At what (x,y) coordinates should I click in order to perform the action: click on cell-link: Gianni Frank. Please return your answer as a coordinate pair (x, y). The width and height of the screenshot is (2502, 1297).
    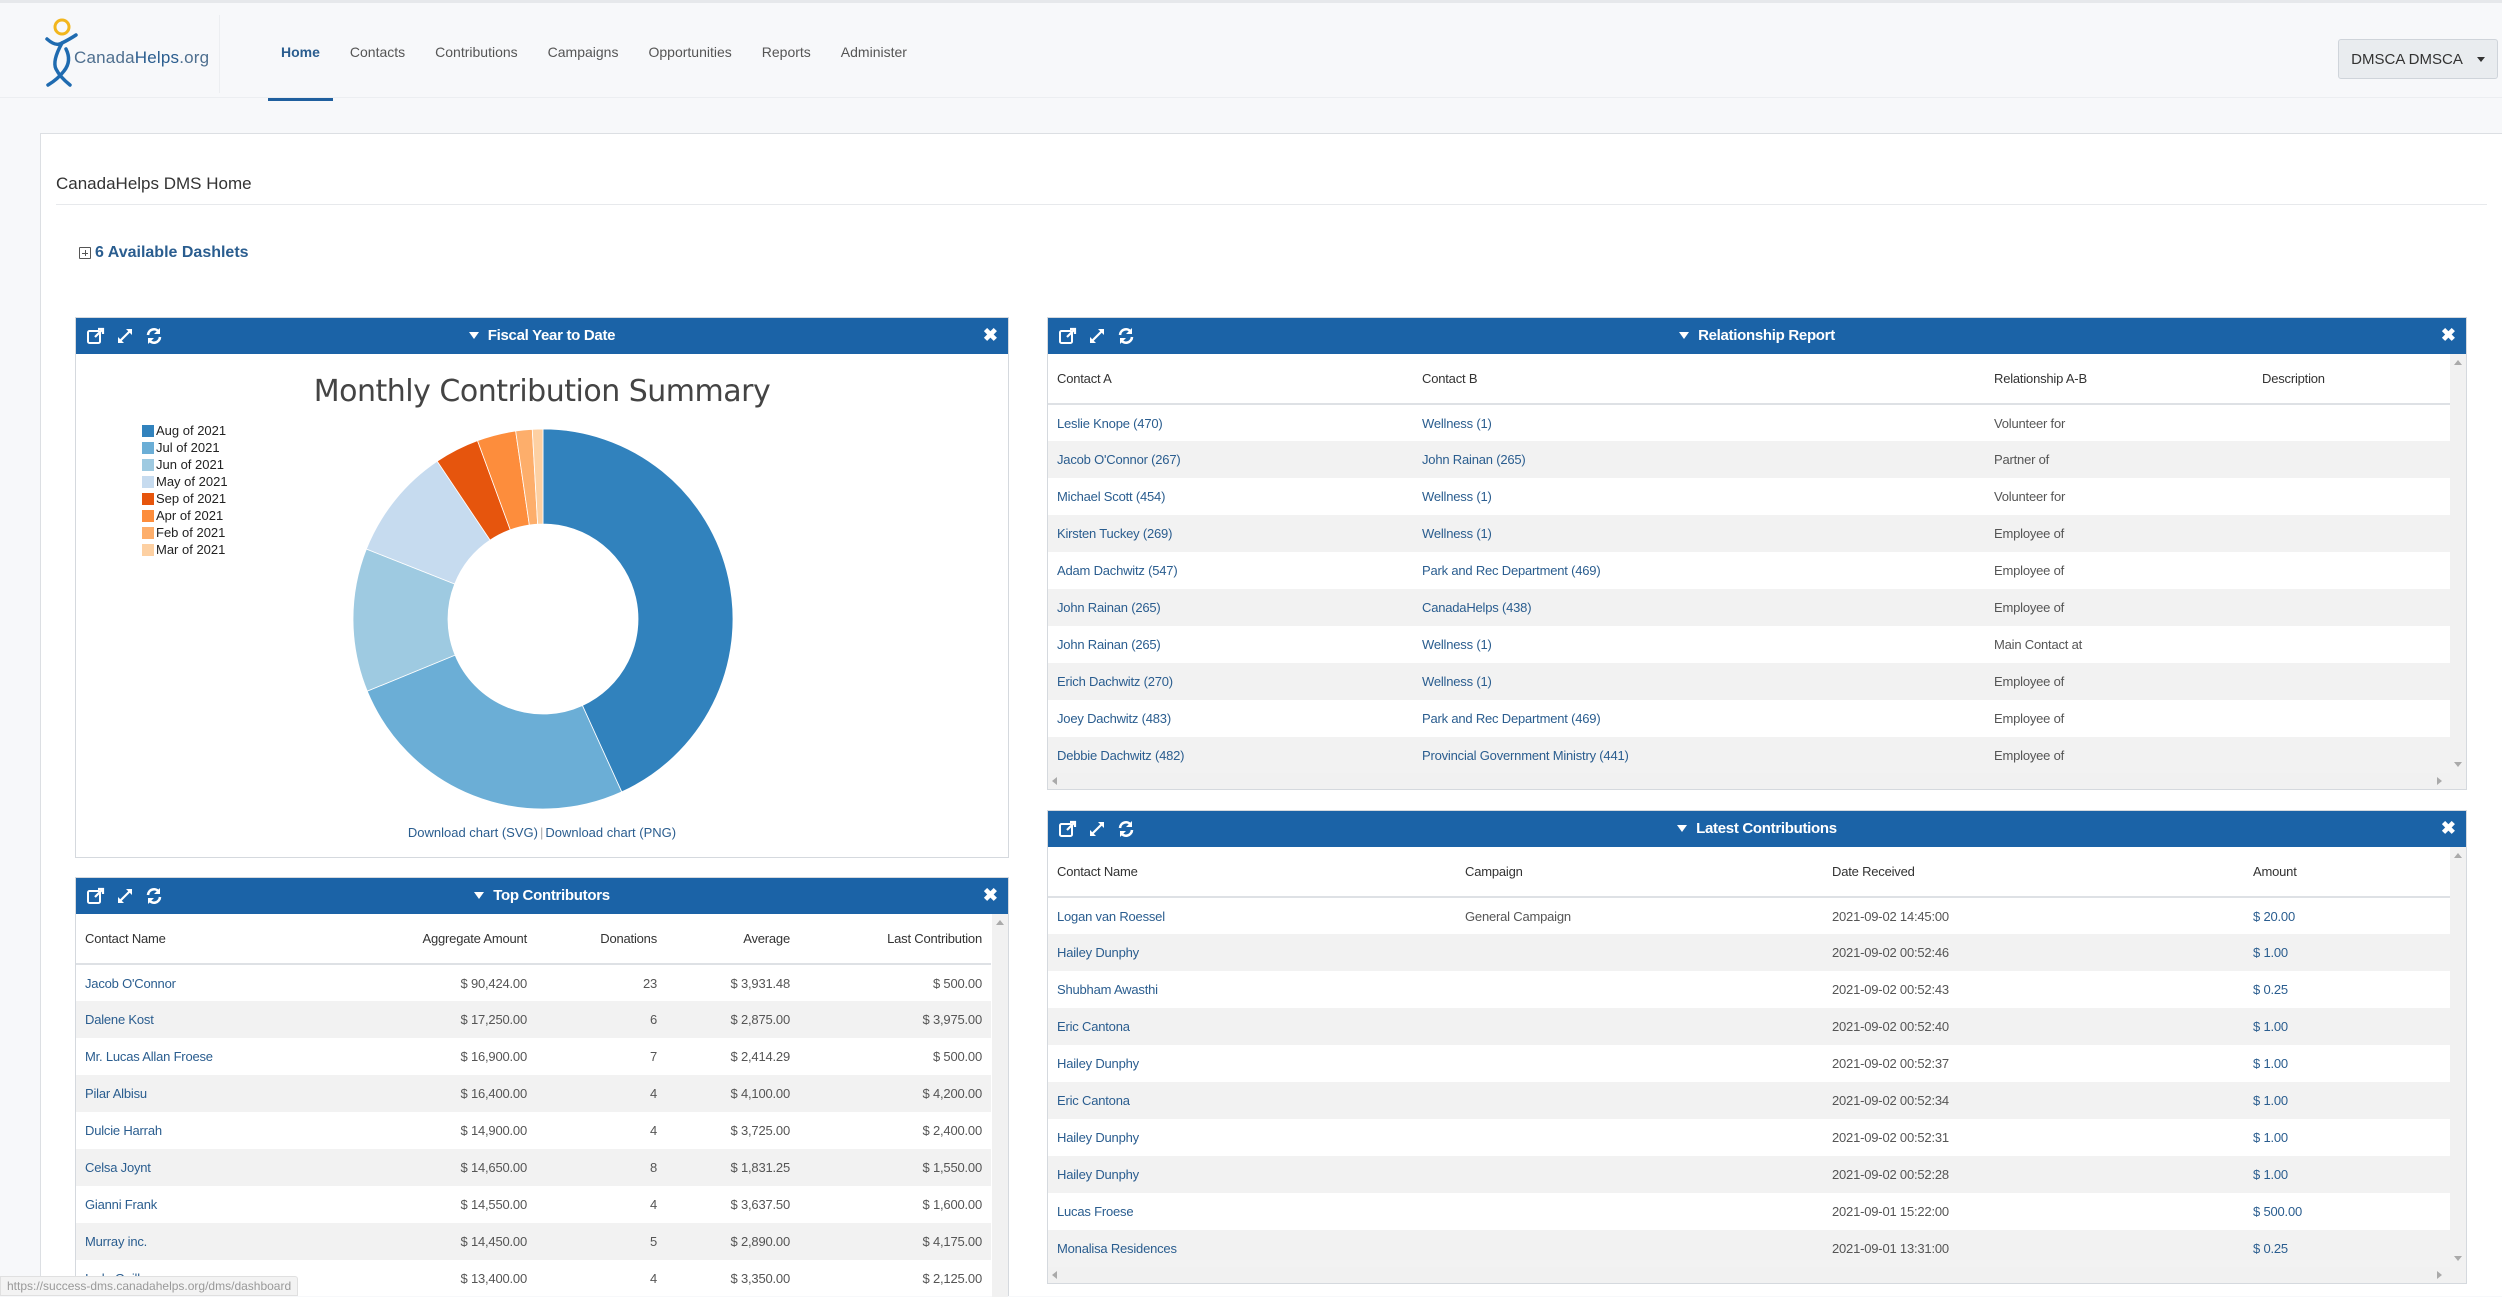
    Looking at the image, I should click on (206, 1204).